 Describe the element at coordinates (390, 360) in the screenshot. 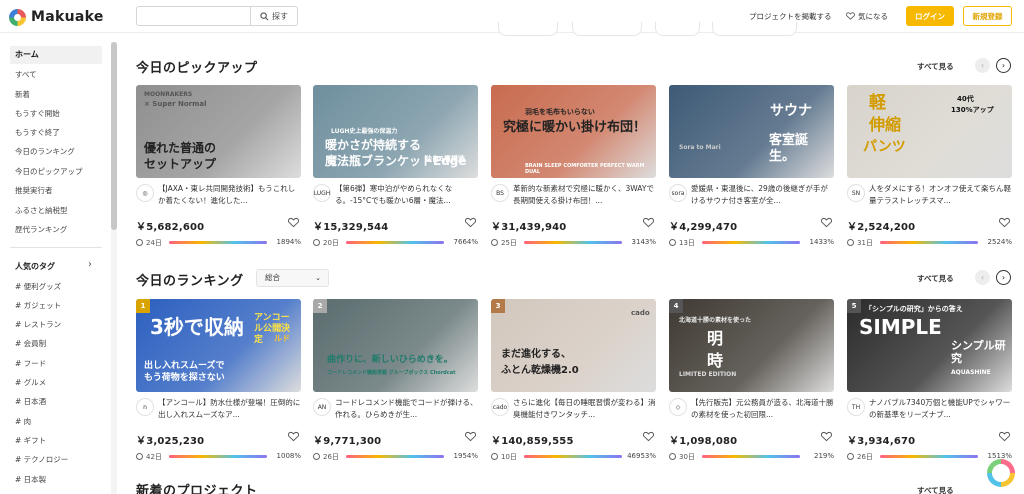

I see `thumbnail-text: 曲作りに、新しいひらめきを。` at that location.